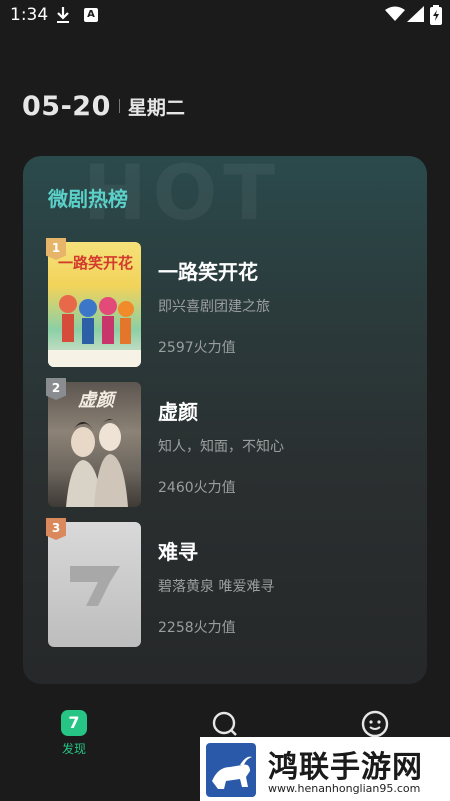 This screenshot has height=801, width=450. Describe the element at coordinates (96, 400) in the screenshot. I see `poster-title-art: 虚颜` at that location.